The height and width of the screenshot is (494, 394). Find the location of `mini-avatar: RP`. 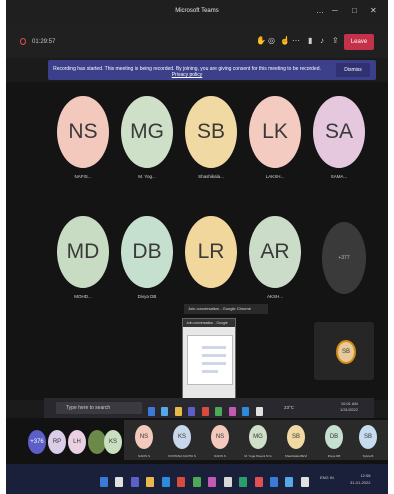

mini-avatar: RP is located at coordinates (57, 442).